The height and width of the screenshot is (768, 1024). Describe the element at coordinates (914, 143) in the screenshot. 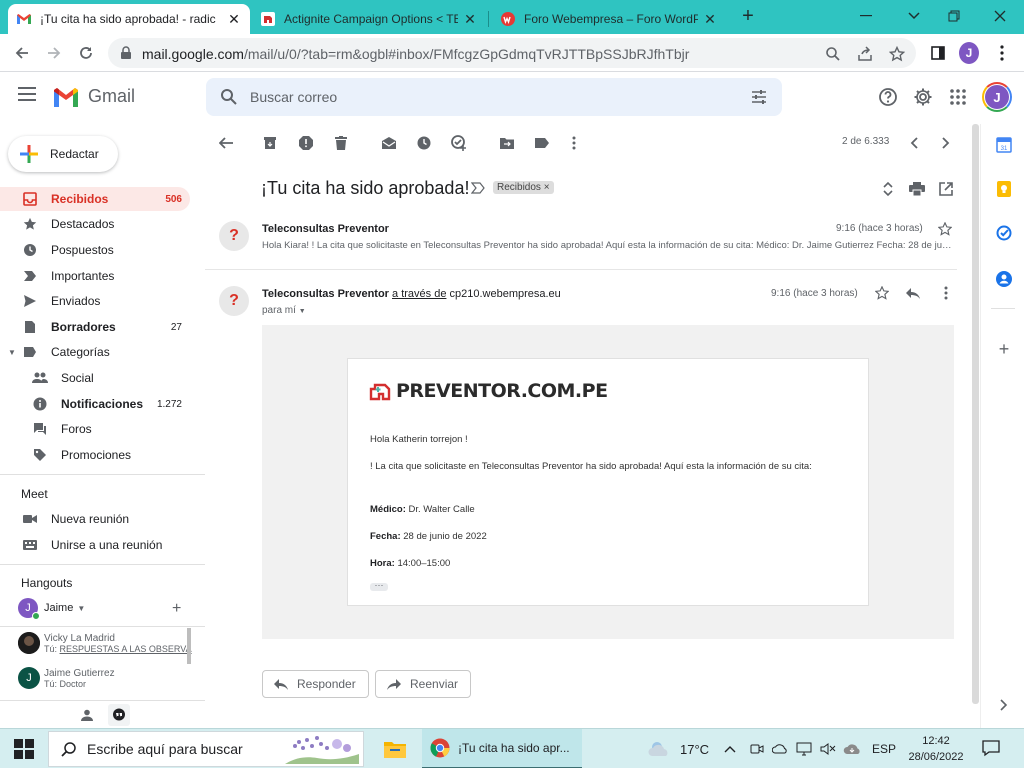

I see `newer-chevron-left-icon` at that location.